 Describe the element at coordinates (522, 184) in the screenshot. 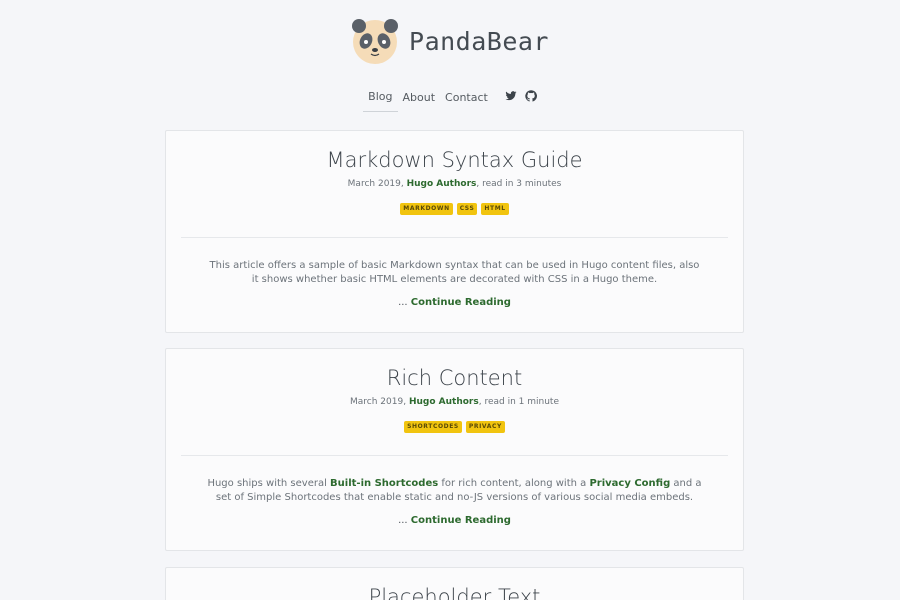

I see `post-reading-time: read in 3 minutes` at that location.